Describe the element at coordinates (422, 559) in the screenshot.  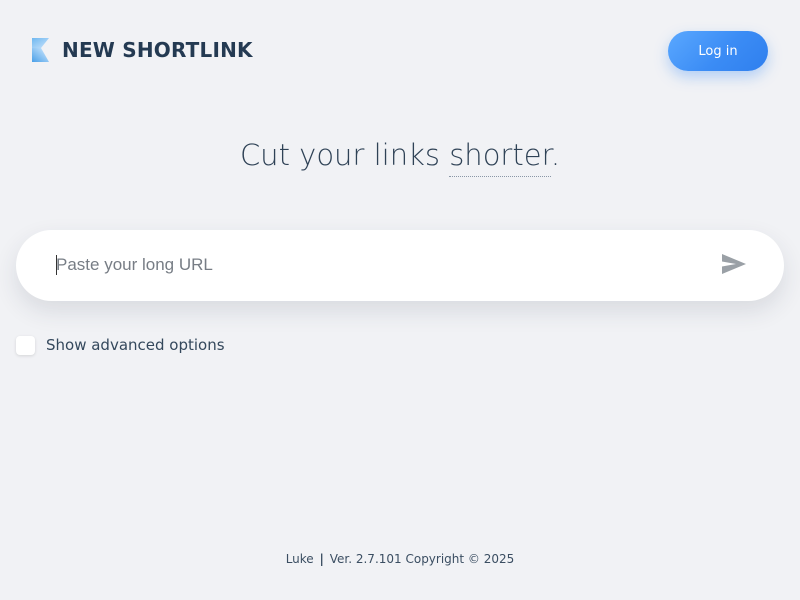
I see `footer-version: Ver. 2.7.101 Copyright © 2025` at that location.